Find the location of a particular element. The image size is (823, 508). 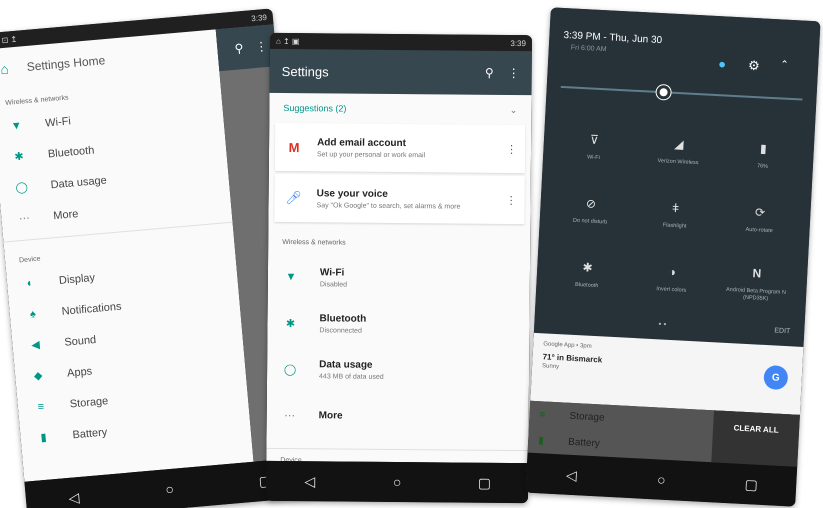

tile-auto-rotate: ⟳ Auto-rotate is located at coordinates (760, 220).